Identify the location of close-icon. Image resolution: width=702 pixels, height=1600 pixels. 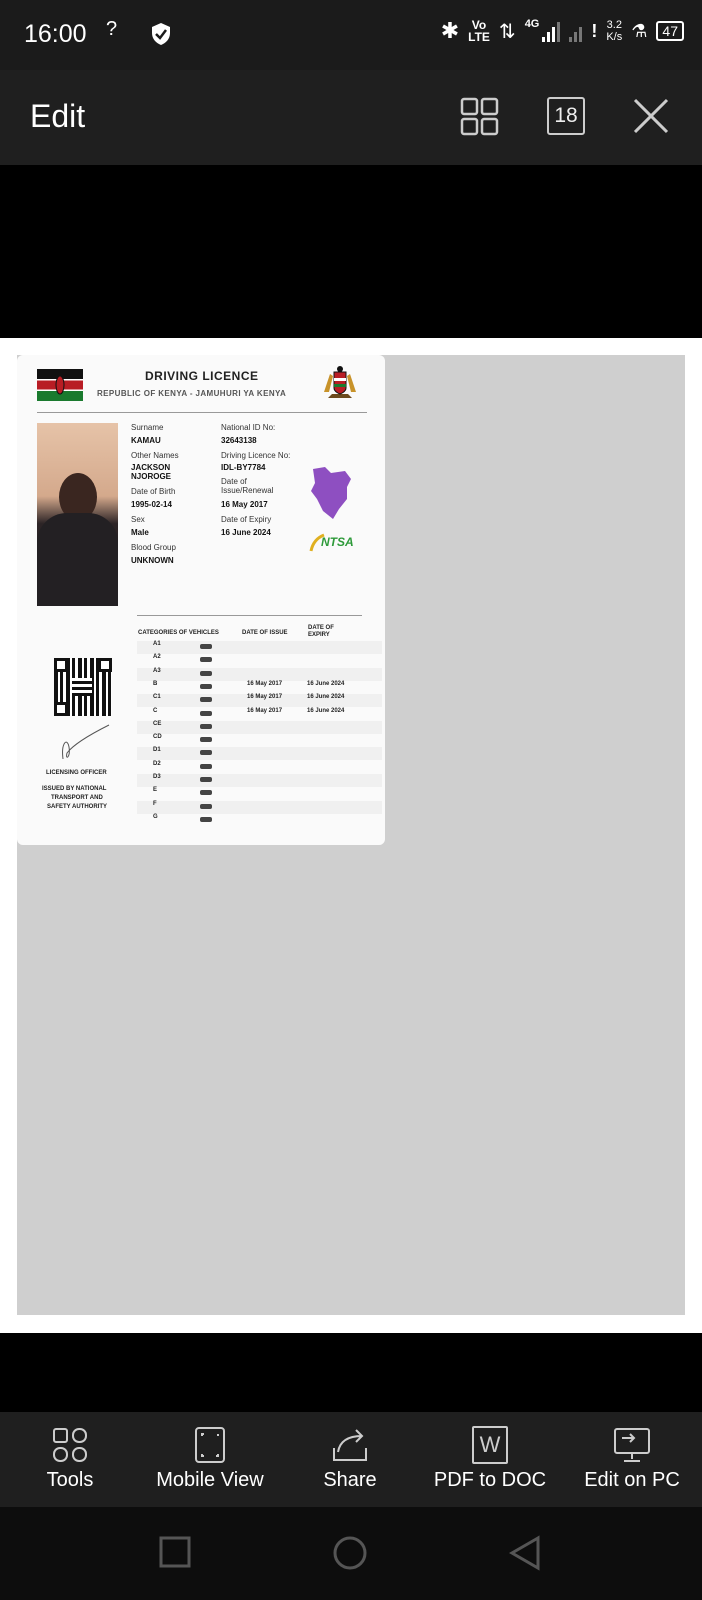
(651, 116).